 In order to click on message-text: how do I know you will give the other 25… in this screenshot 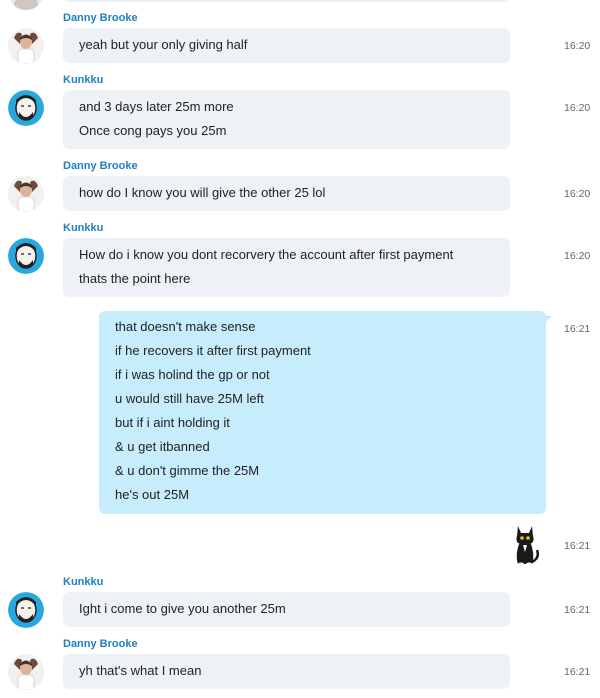, I will do `click(202, 192)`.